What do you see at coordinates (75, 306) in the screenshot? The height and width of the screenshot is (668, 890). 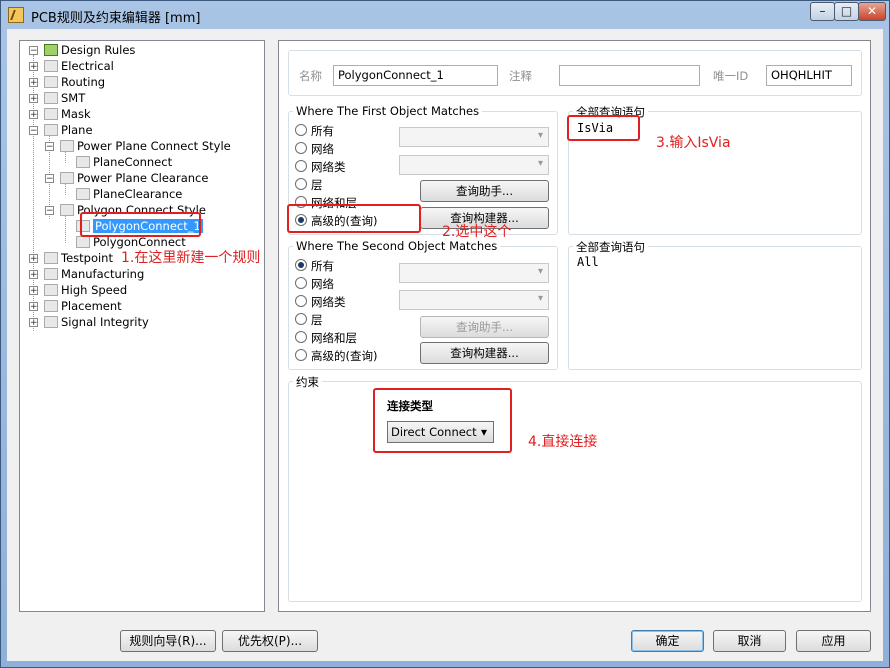 I see `tree-item-placement: + Placement` at bounding box center [75, 306].